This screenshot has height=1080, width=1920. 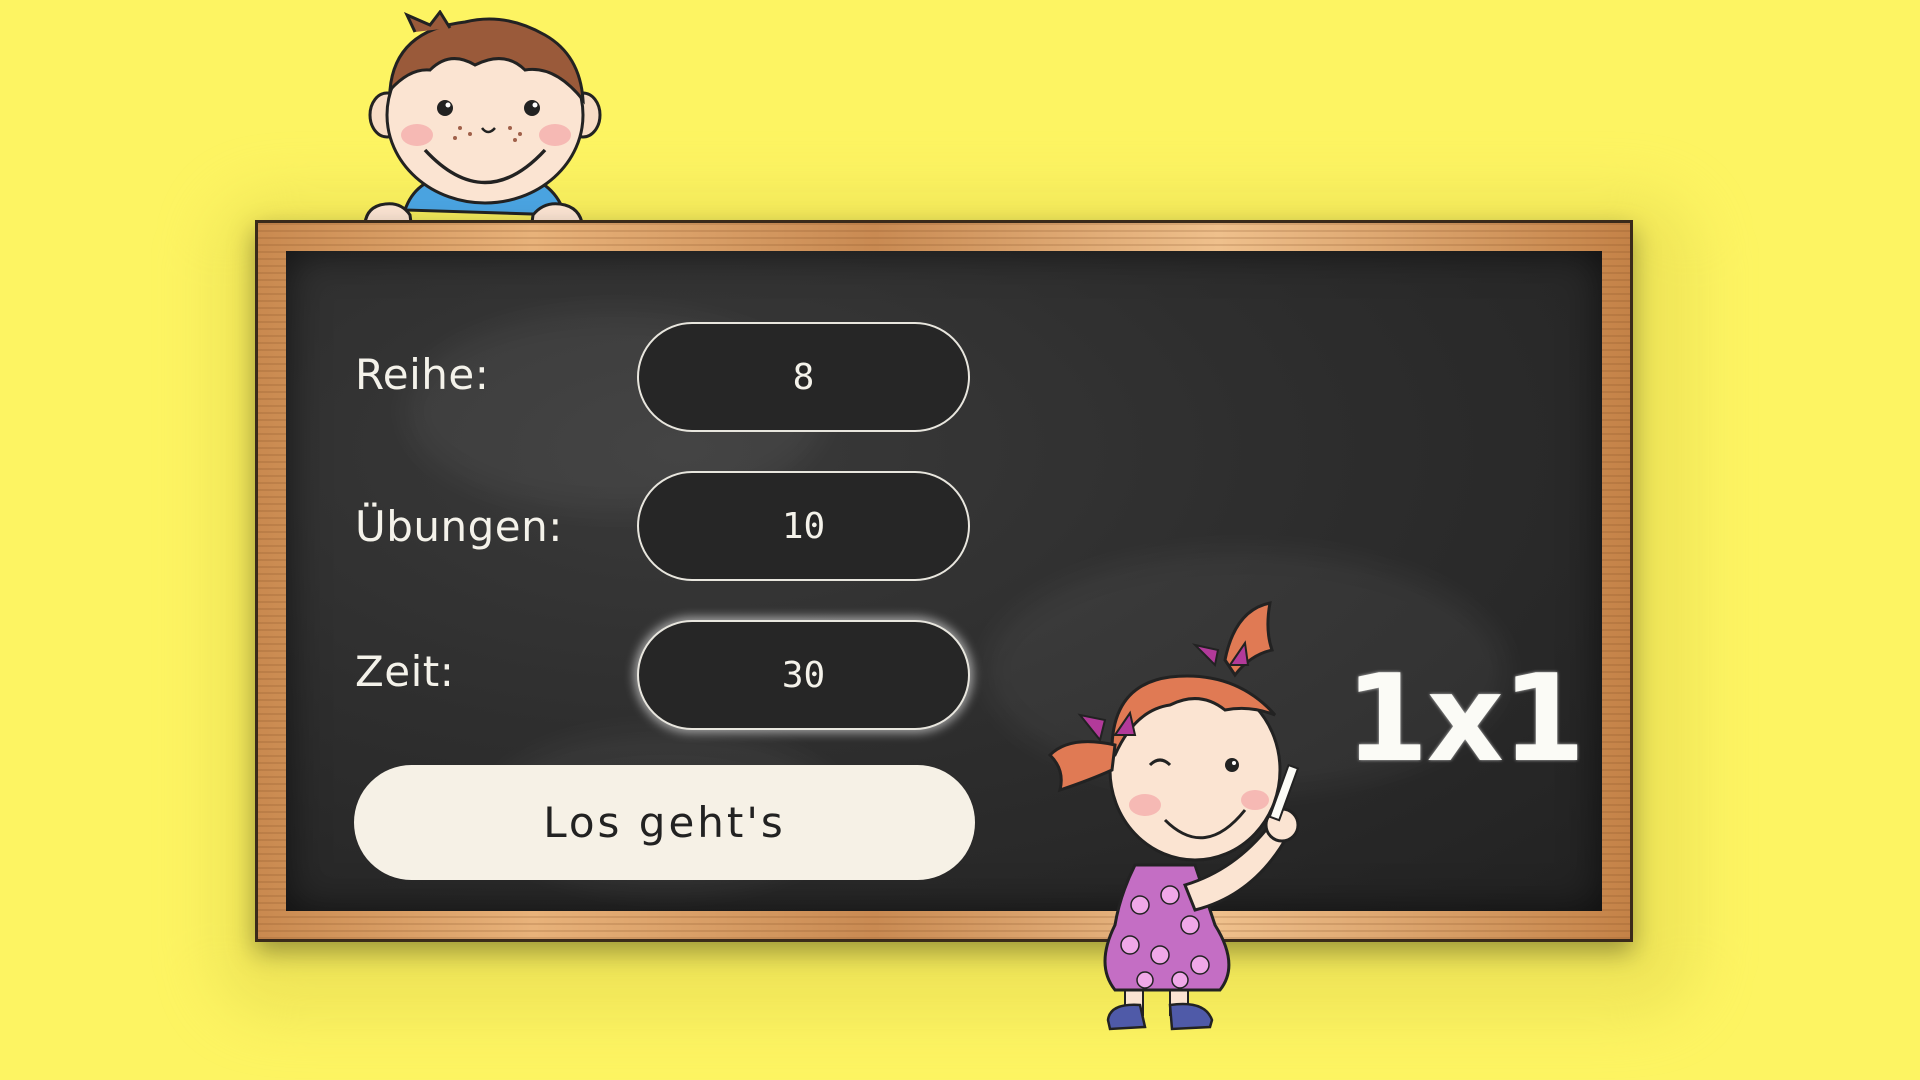 What do you see at coordinates (803, 377) in the screenshot?
I see `row-input: 8` at bounding box center [803, 377].